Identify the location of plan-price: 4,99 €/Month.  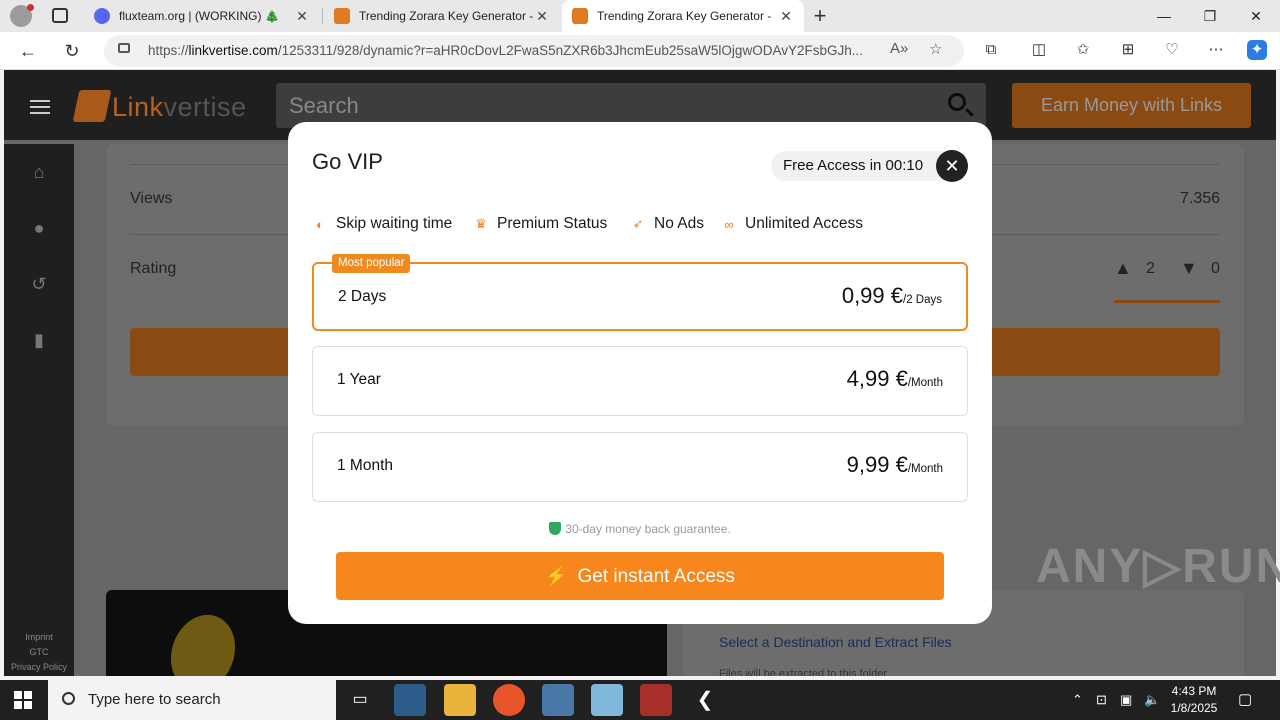
(895, 379).